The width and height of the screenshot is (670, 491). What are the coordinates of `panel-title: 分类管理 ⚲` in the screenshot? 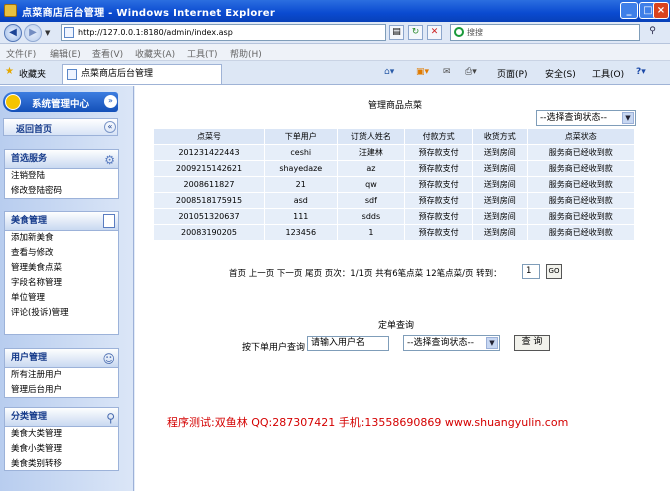 It's located at (61, 417).